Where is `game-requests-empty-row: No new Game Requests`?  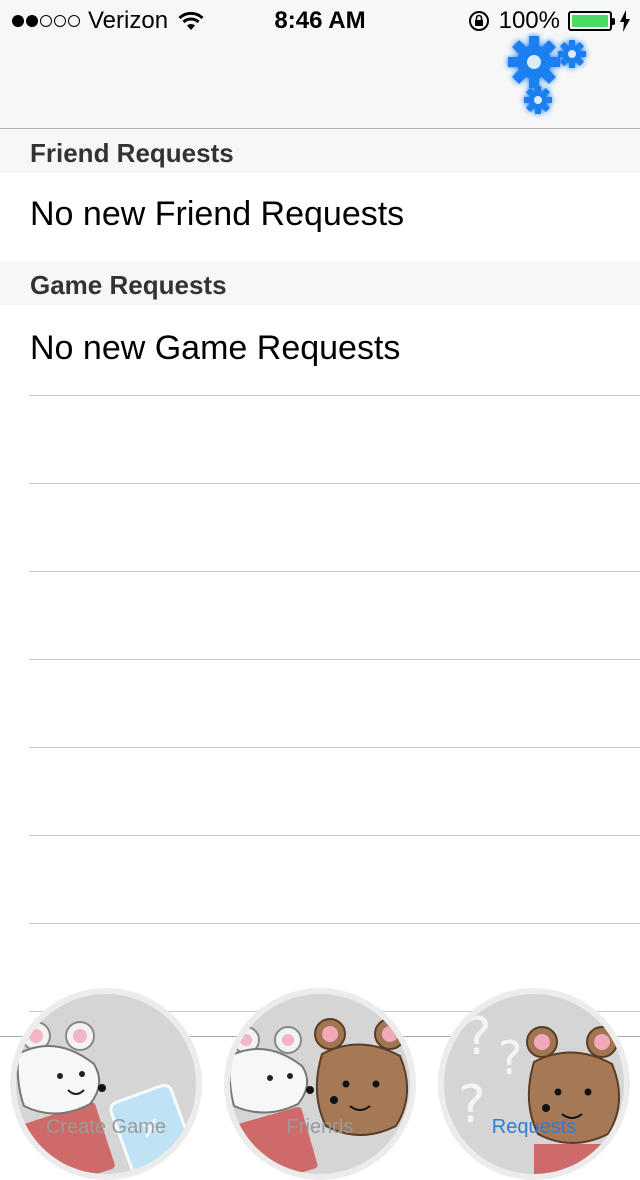
game-requests-empty-row: No new Game Requests is located at coordinates (320, 351).